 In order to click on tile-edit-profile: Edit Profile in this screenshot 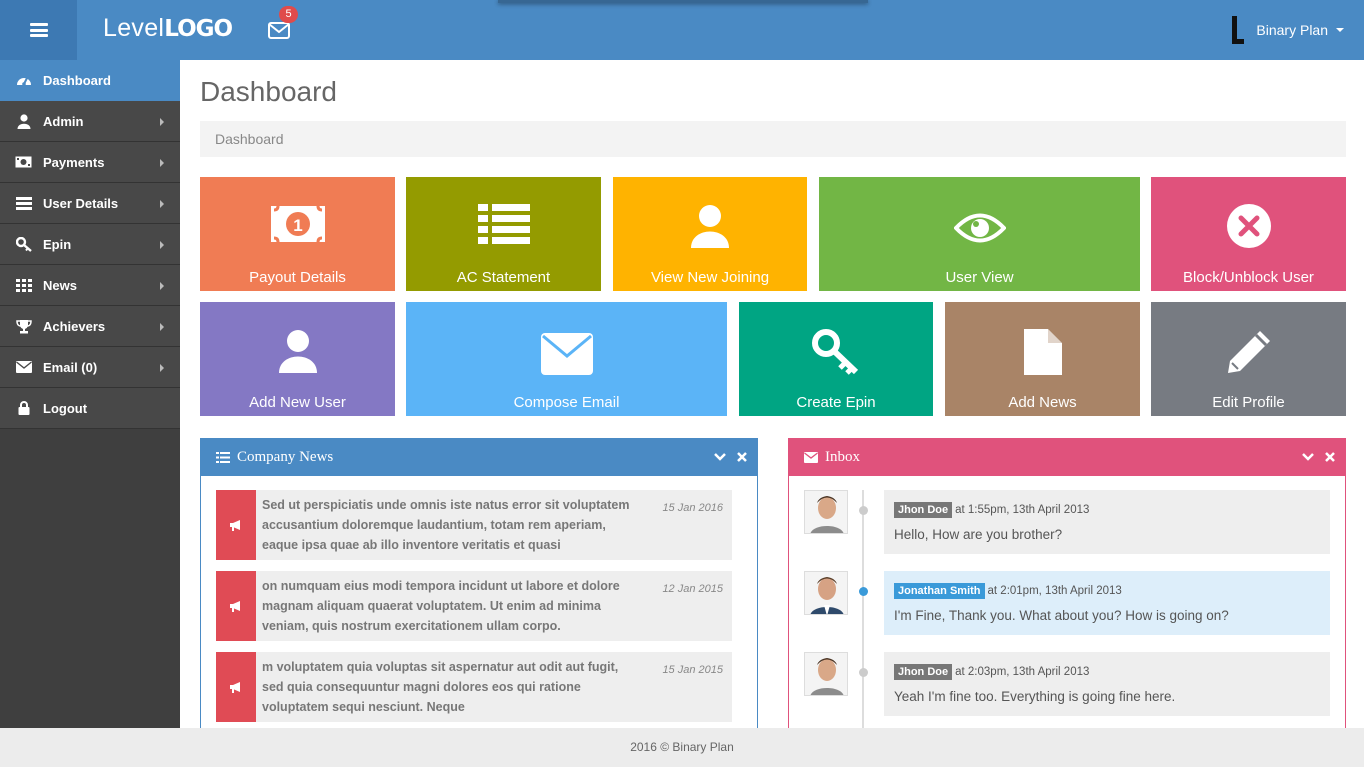, I will do `click(1248, 359)`.